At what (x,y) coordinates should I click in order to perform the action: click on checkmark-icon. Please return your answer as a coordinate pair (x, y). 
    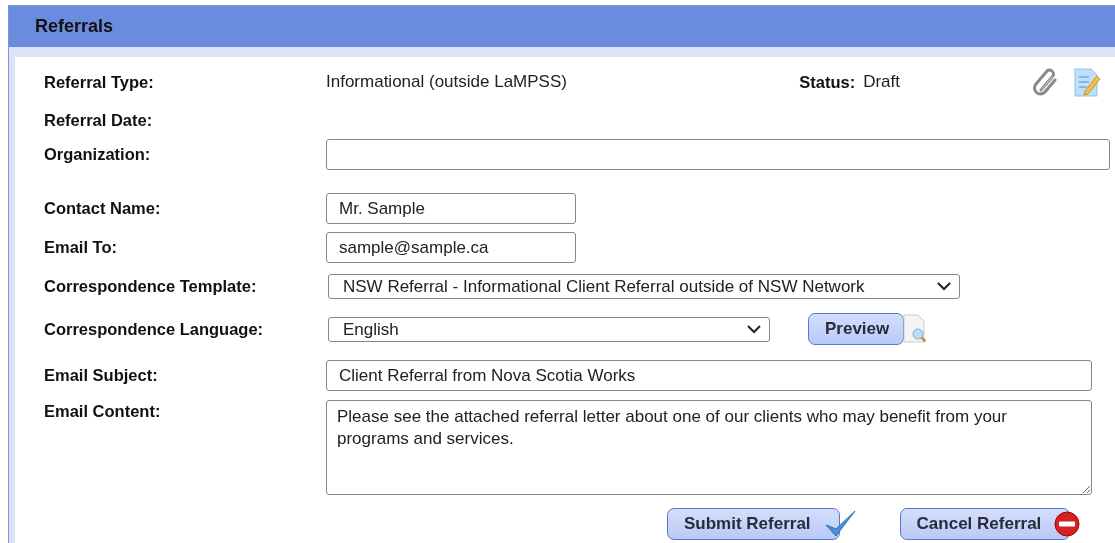
    Looking at the image, I should click on (839, 524).